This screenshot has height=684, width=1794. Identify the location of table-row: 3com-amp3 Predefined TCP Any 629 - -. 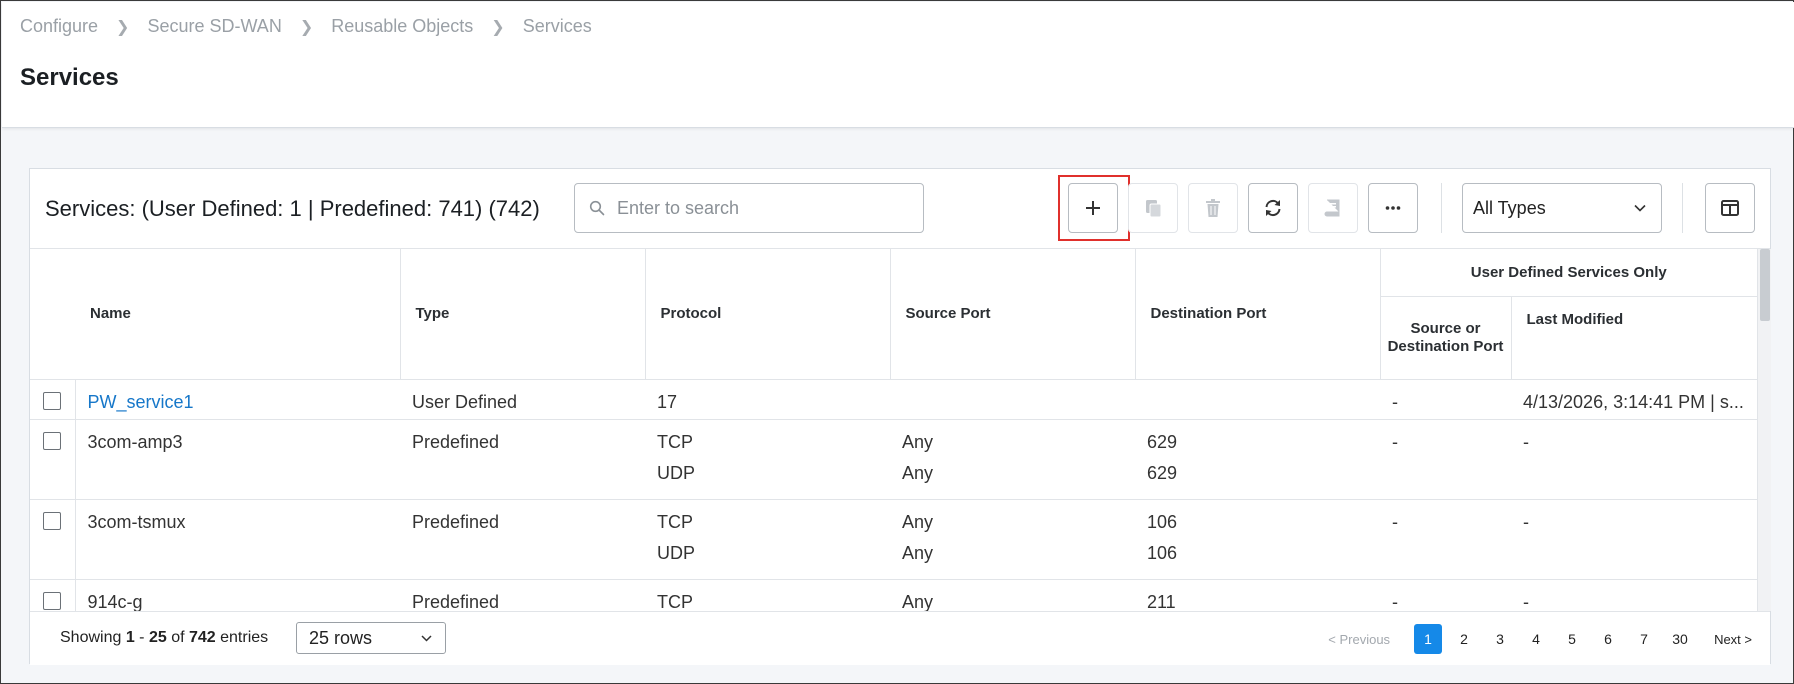
(893, 438).